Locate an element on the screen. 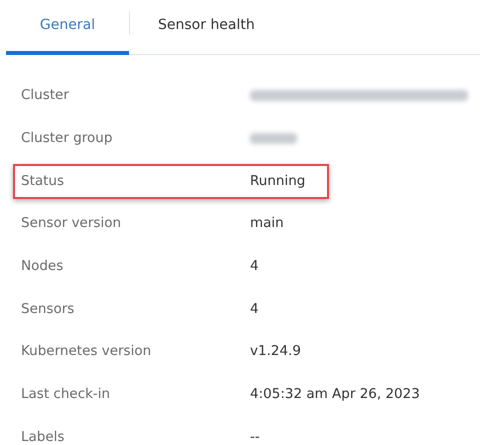 Image resolution: width=480 pixels, height=445 pixels. field-value: v1.24.9 is located at coordinates (275, 351).